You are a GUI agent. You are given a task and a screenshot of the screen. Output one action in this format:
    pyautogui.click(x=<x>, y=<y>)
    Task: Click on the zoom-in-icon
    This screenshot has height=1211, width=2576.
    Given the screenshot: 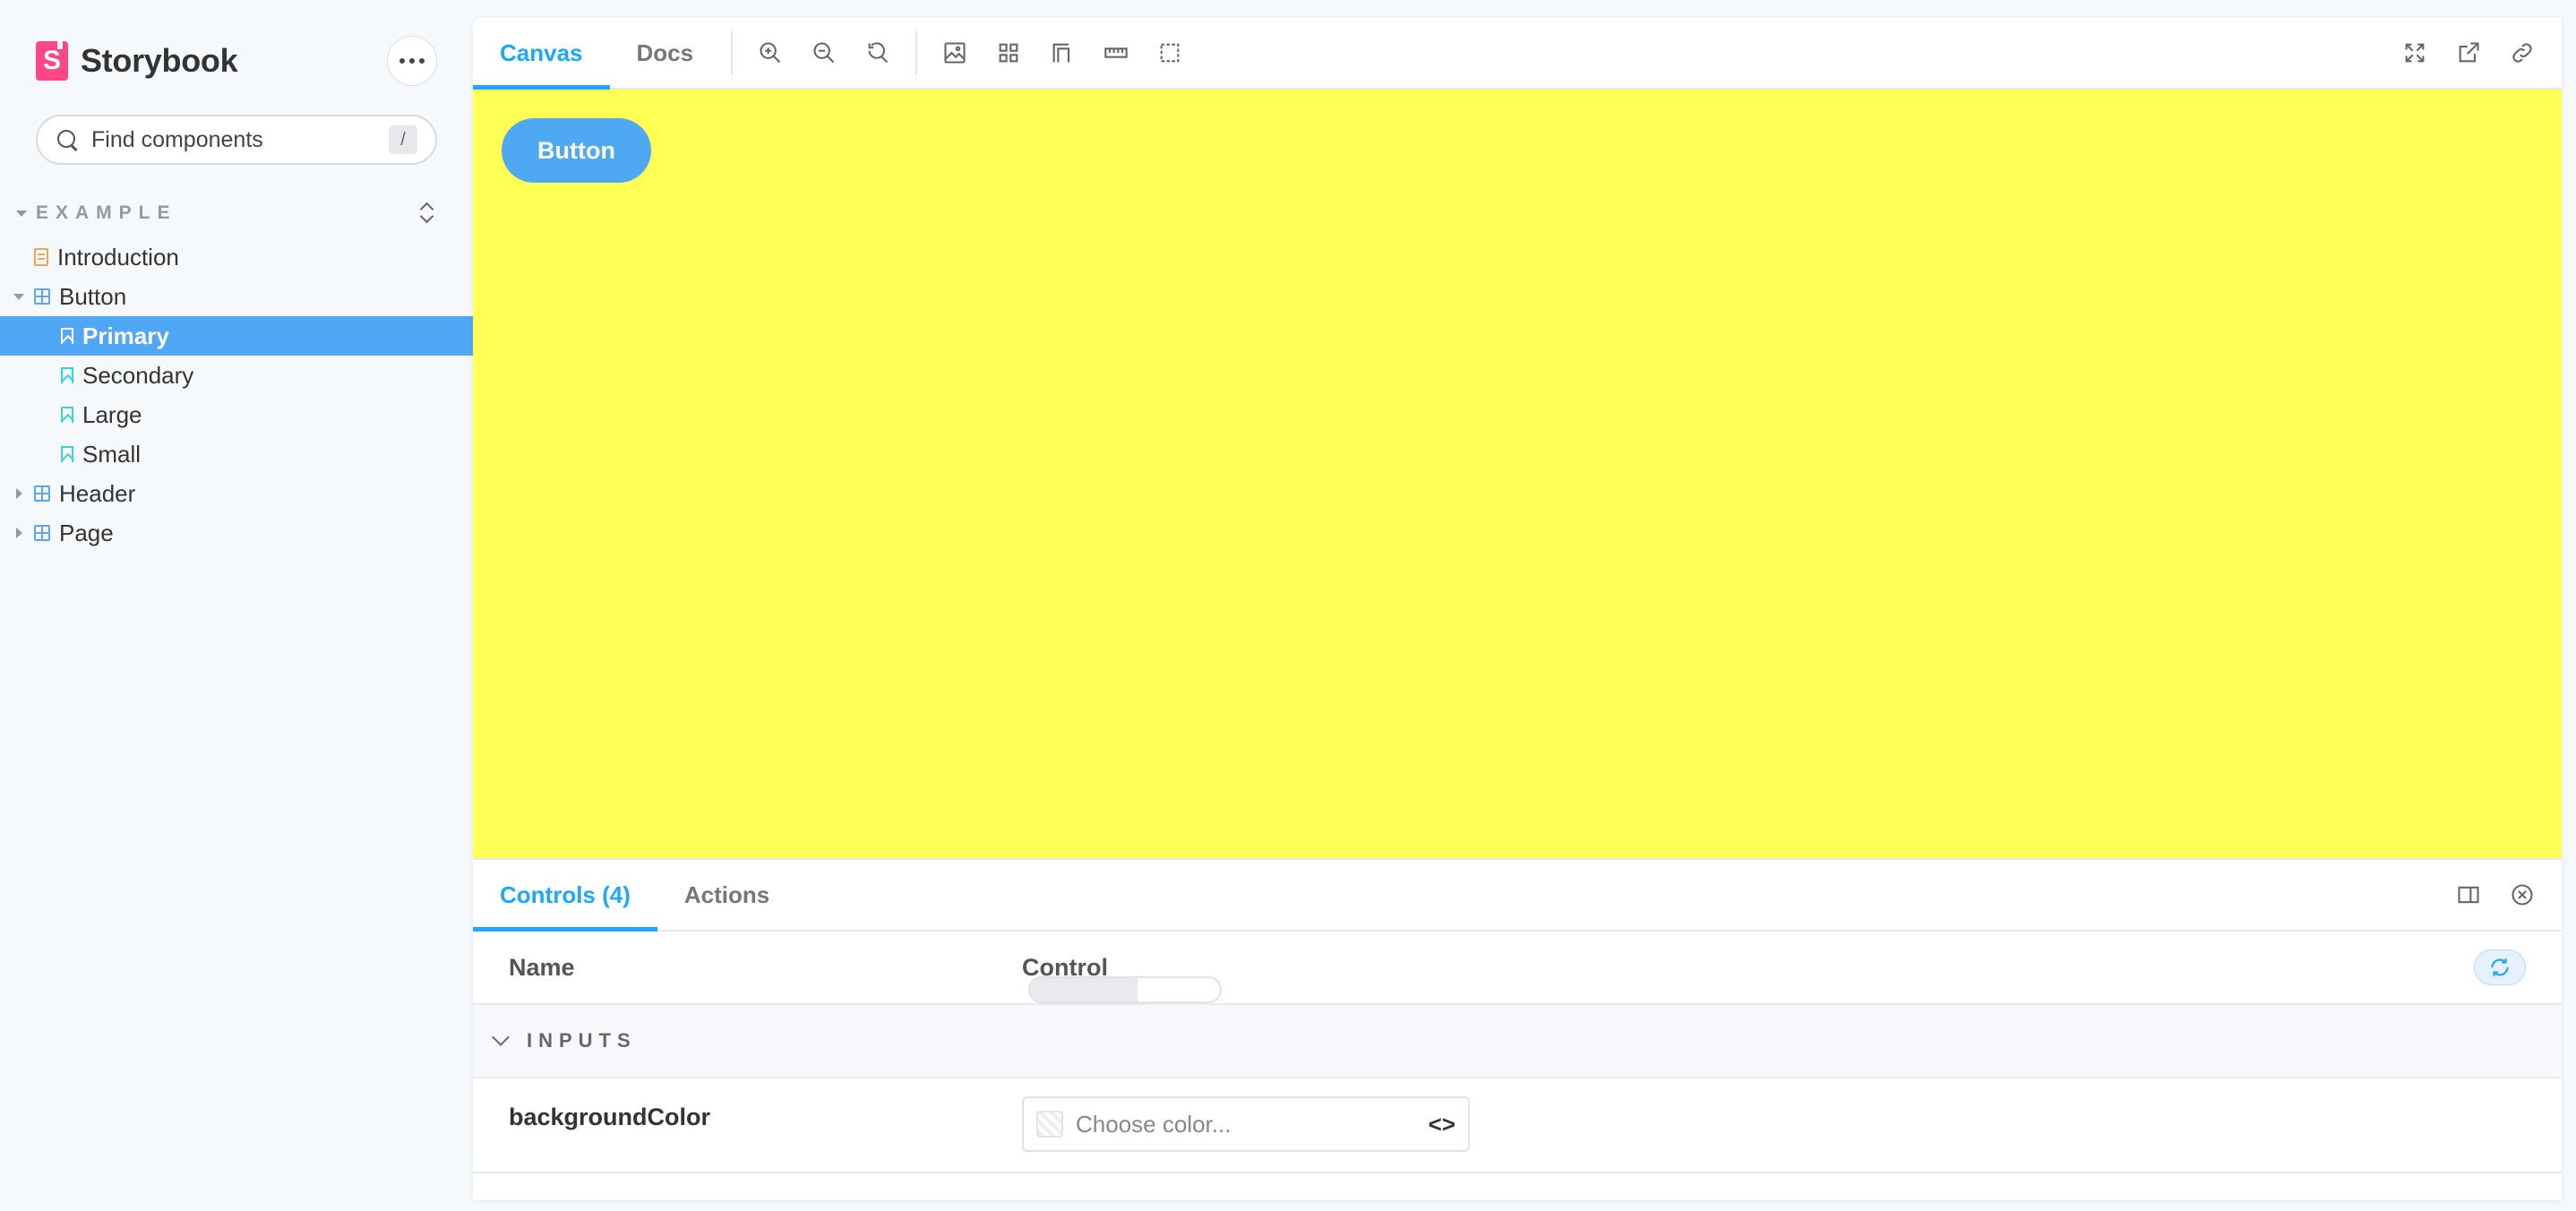 What is the action you would take?
    pyautogui.click(x=770, y=53)
    